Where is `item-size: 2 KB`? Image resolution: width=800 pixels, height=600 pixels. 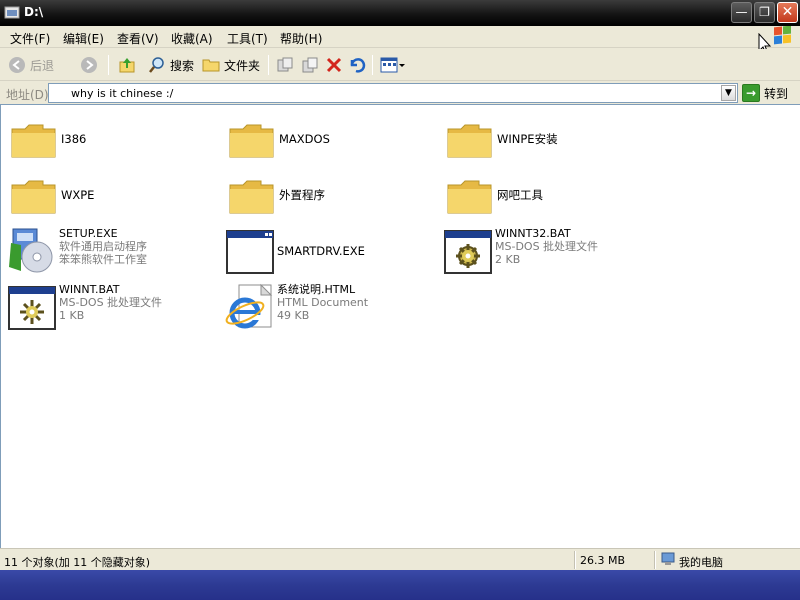
item-size: 2 KB is located at coordinates (508, 259).